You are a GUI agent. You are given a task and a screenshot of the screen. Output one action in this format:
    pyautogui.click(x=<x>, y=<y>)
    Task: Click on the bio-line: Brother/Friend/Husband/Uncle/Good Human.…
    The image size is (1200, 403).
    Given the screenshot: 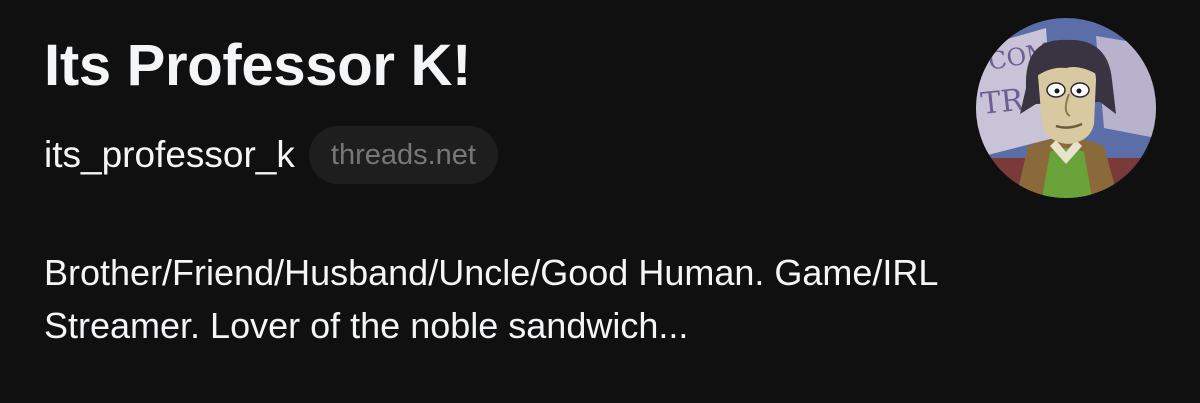 What is the action you would take?
    pyautogui.click(x=491, y=272)
    